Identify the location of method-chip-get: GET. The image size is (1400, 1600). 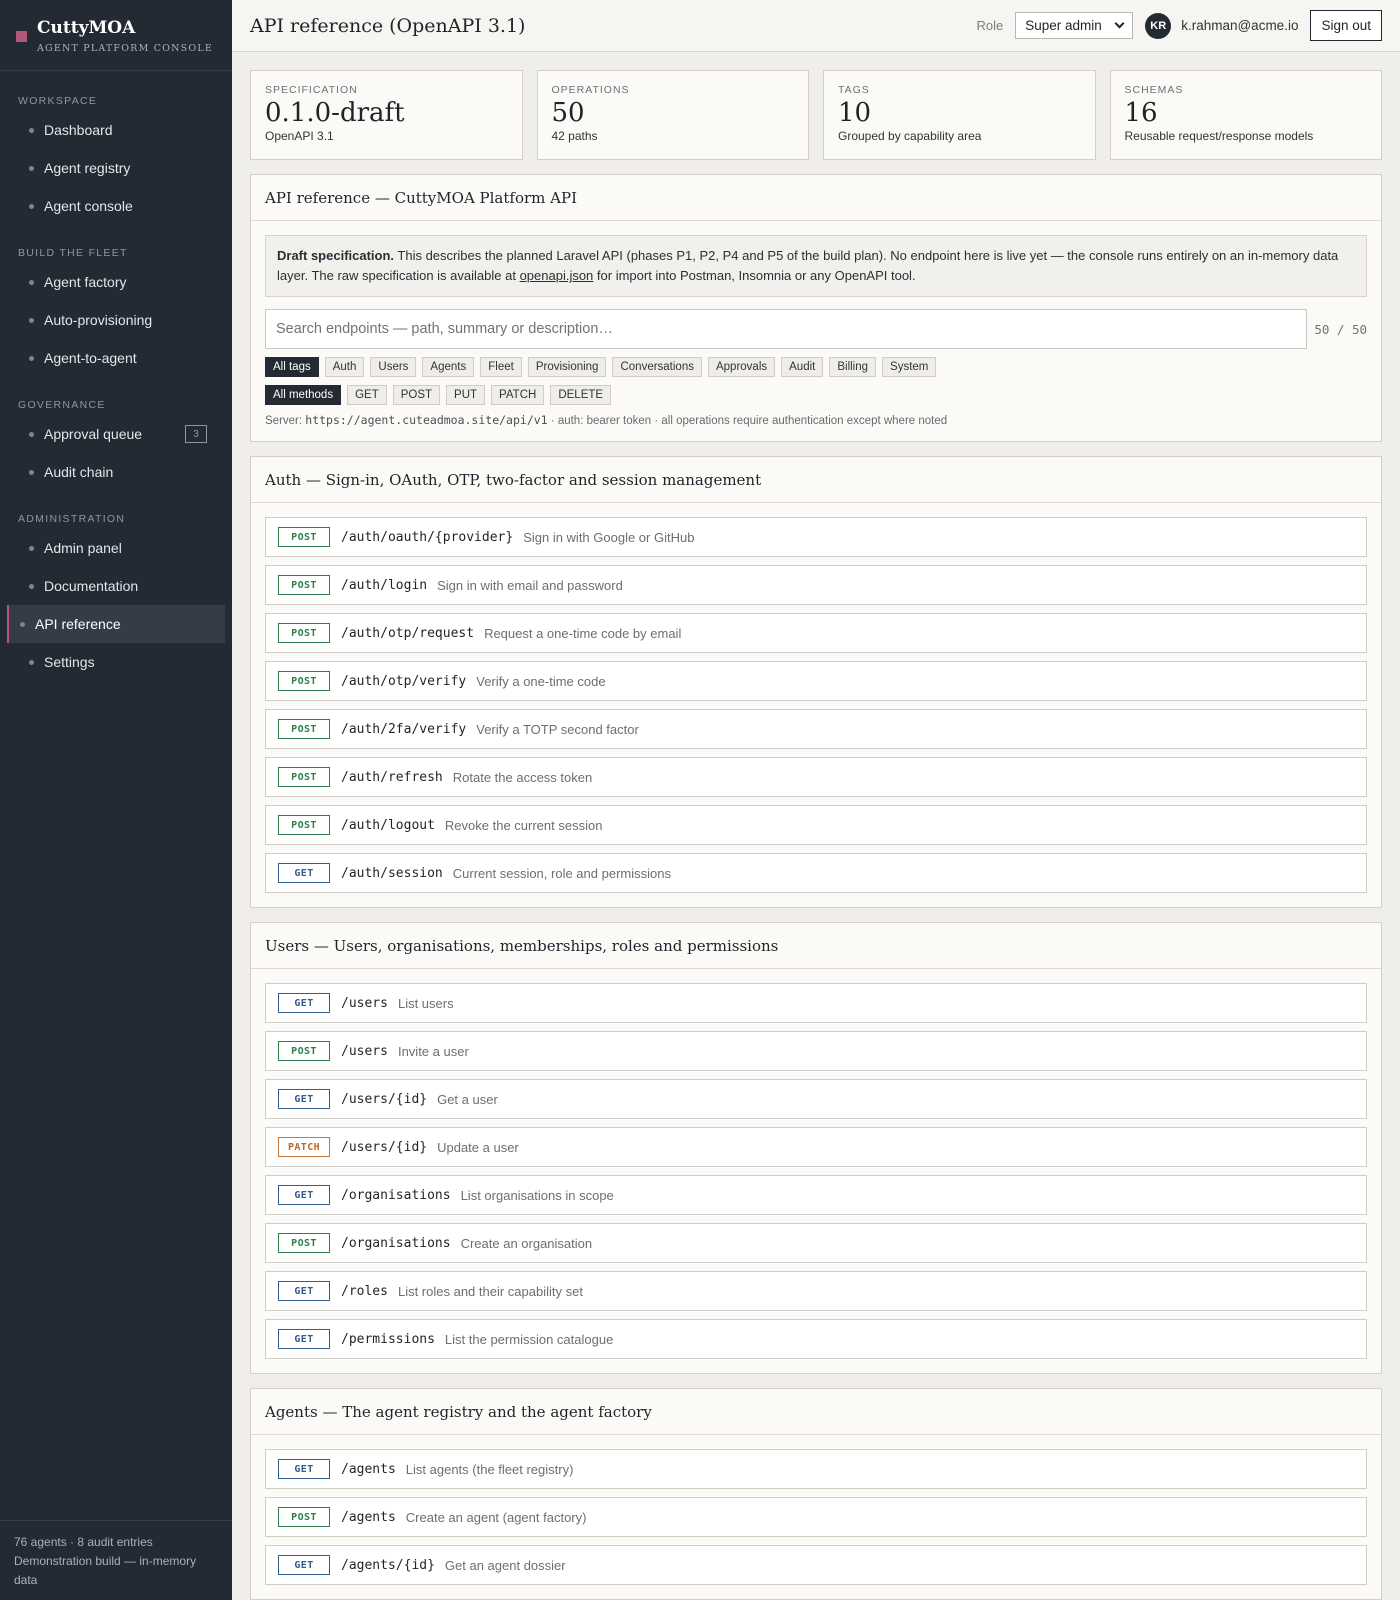
(367, 395).